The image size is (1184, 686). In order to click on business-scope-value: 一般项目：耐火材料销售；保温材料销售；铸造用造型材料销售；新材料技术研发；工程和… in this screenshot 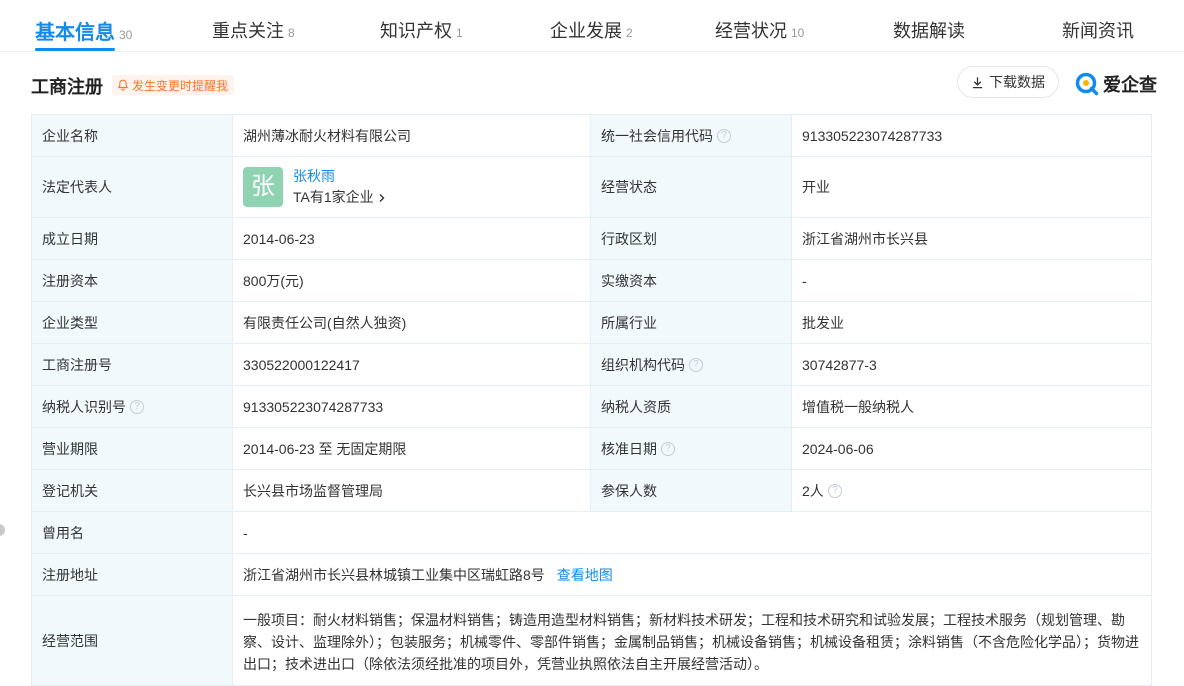, I will do `click(692, 640)`.